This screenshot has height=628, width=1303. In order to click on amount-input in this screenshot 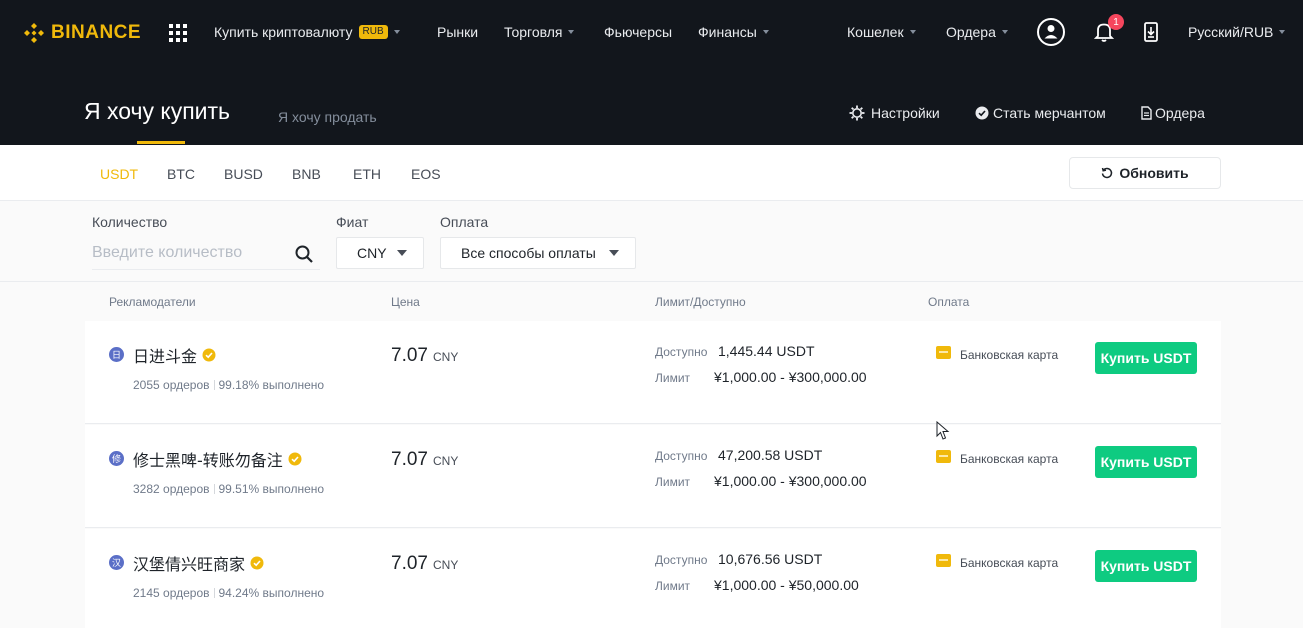, I will do `click(187, 253)`.